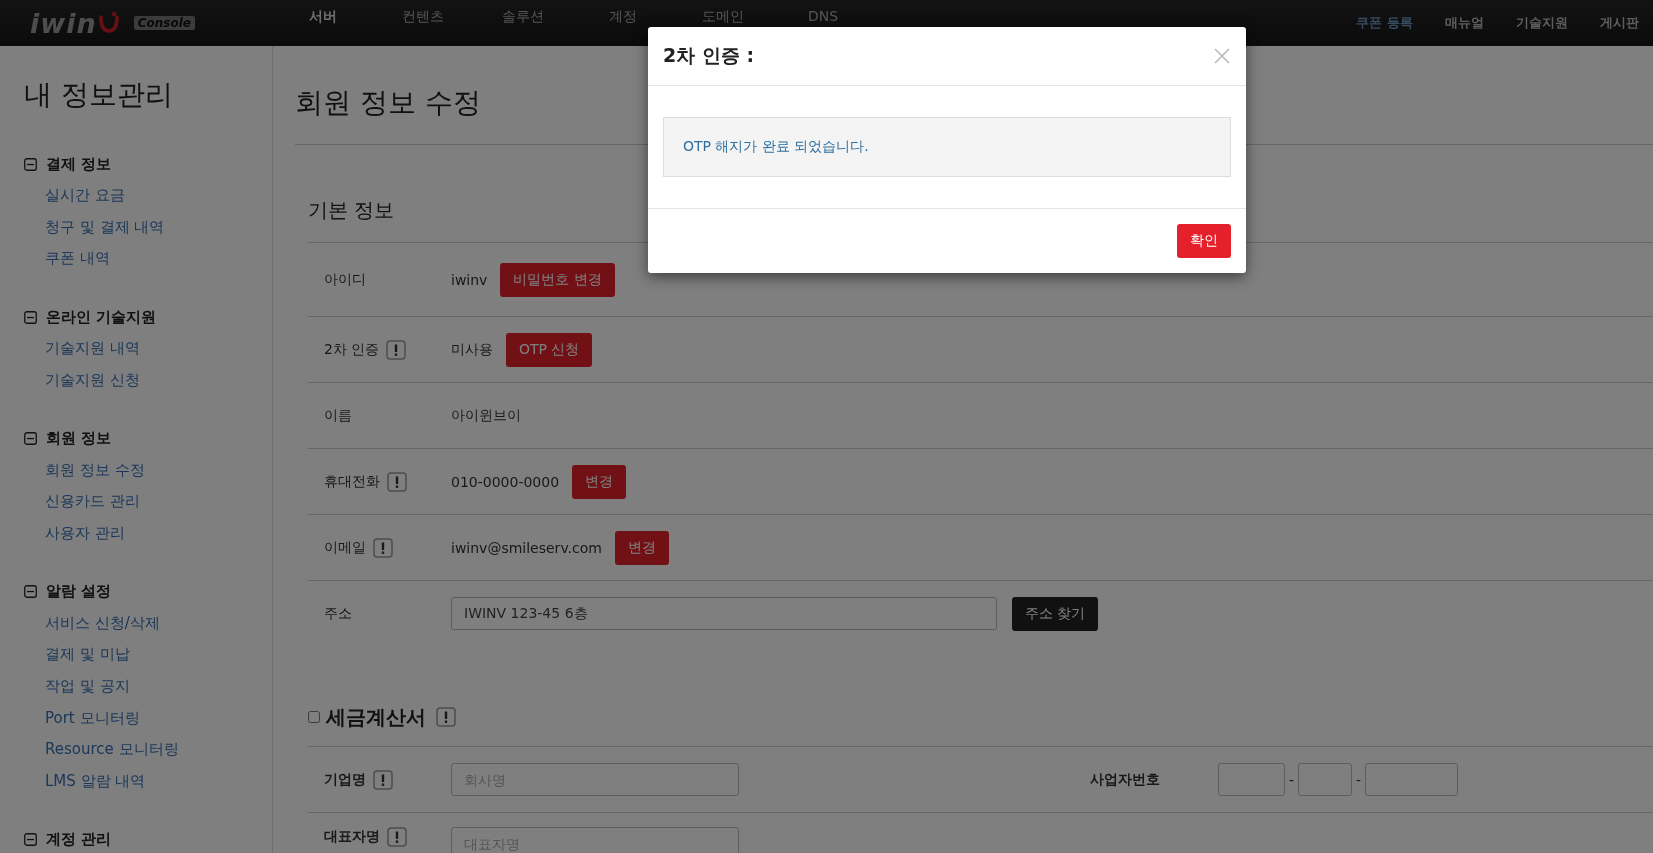 The height and width of the screenshot is (853, 1653). Describe the element at coordinates (79, 840) in the screenshot. I see `sidebar-group: 계정 관리` at that location.